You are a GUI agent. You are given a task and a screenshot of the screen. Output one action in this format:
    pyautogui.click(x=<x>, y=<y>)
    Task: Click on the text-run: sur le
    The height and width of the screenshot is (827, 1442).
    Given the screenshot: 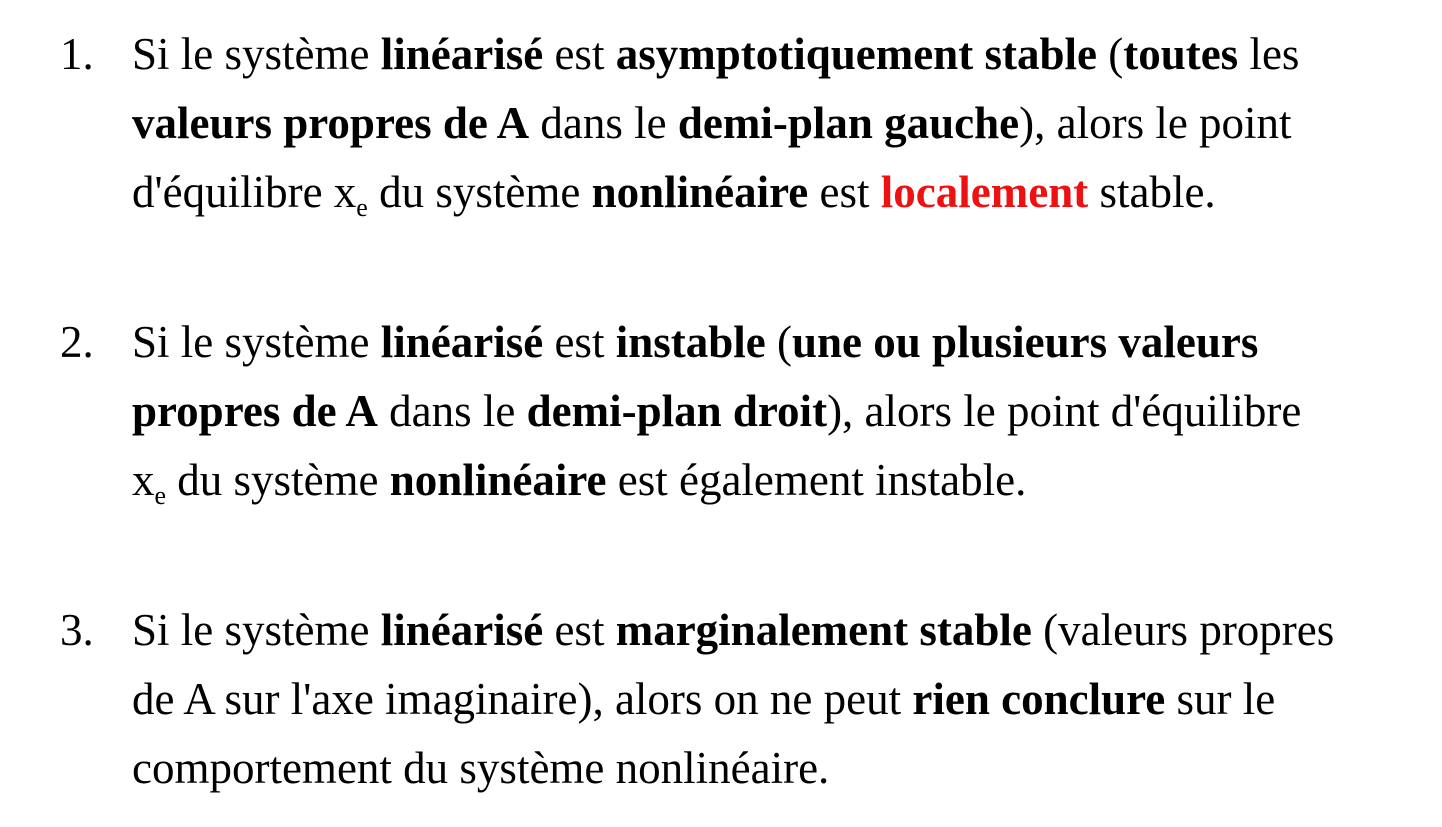 What is the action you would take?
    pyautogui.click(x=1220, y=699)
    